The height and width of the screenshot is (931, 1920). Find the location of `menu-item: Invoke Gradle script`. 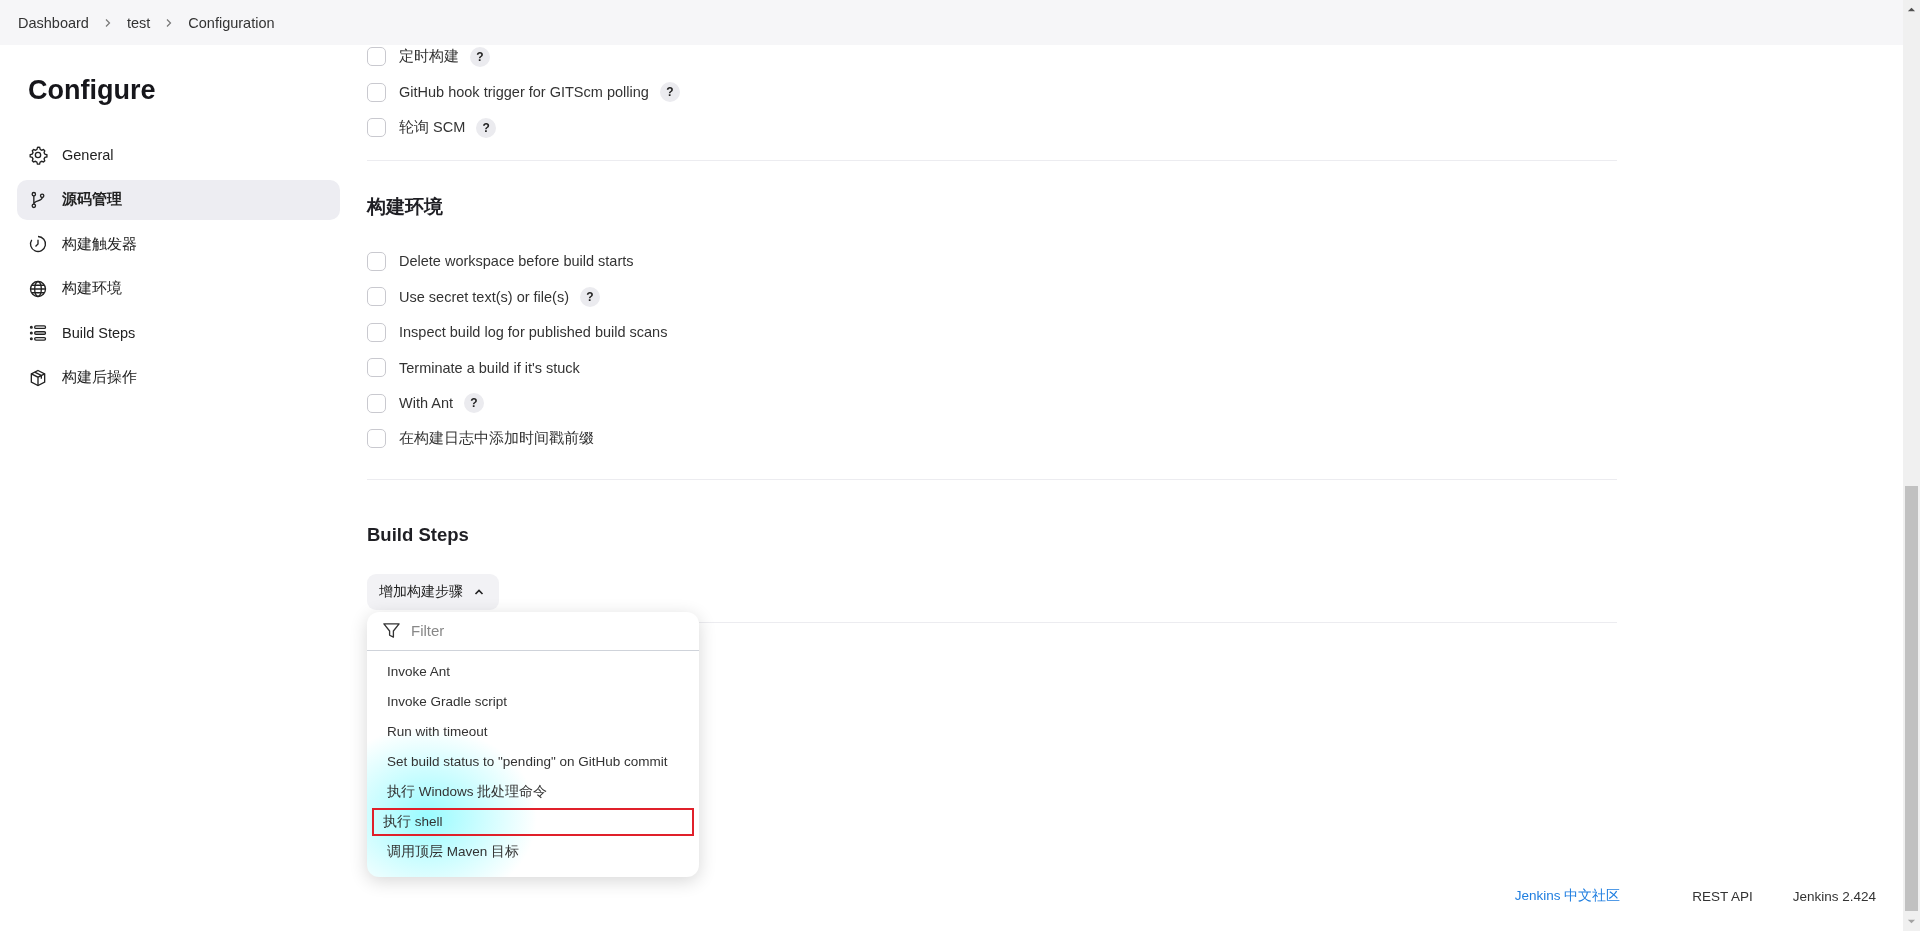

menu-item: Invoke Gradle script is located at coordinates (533, 701).